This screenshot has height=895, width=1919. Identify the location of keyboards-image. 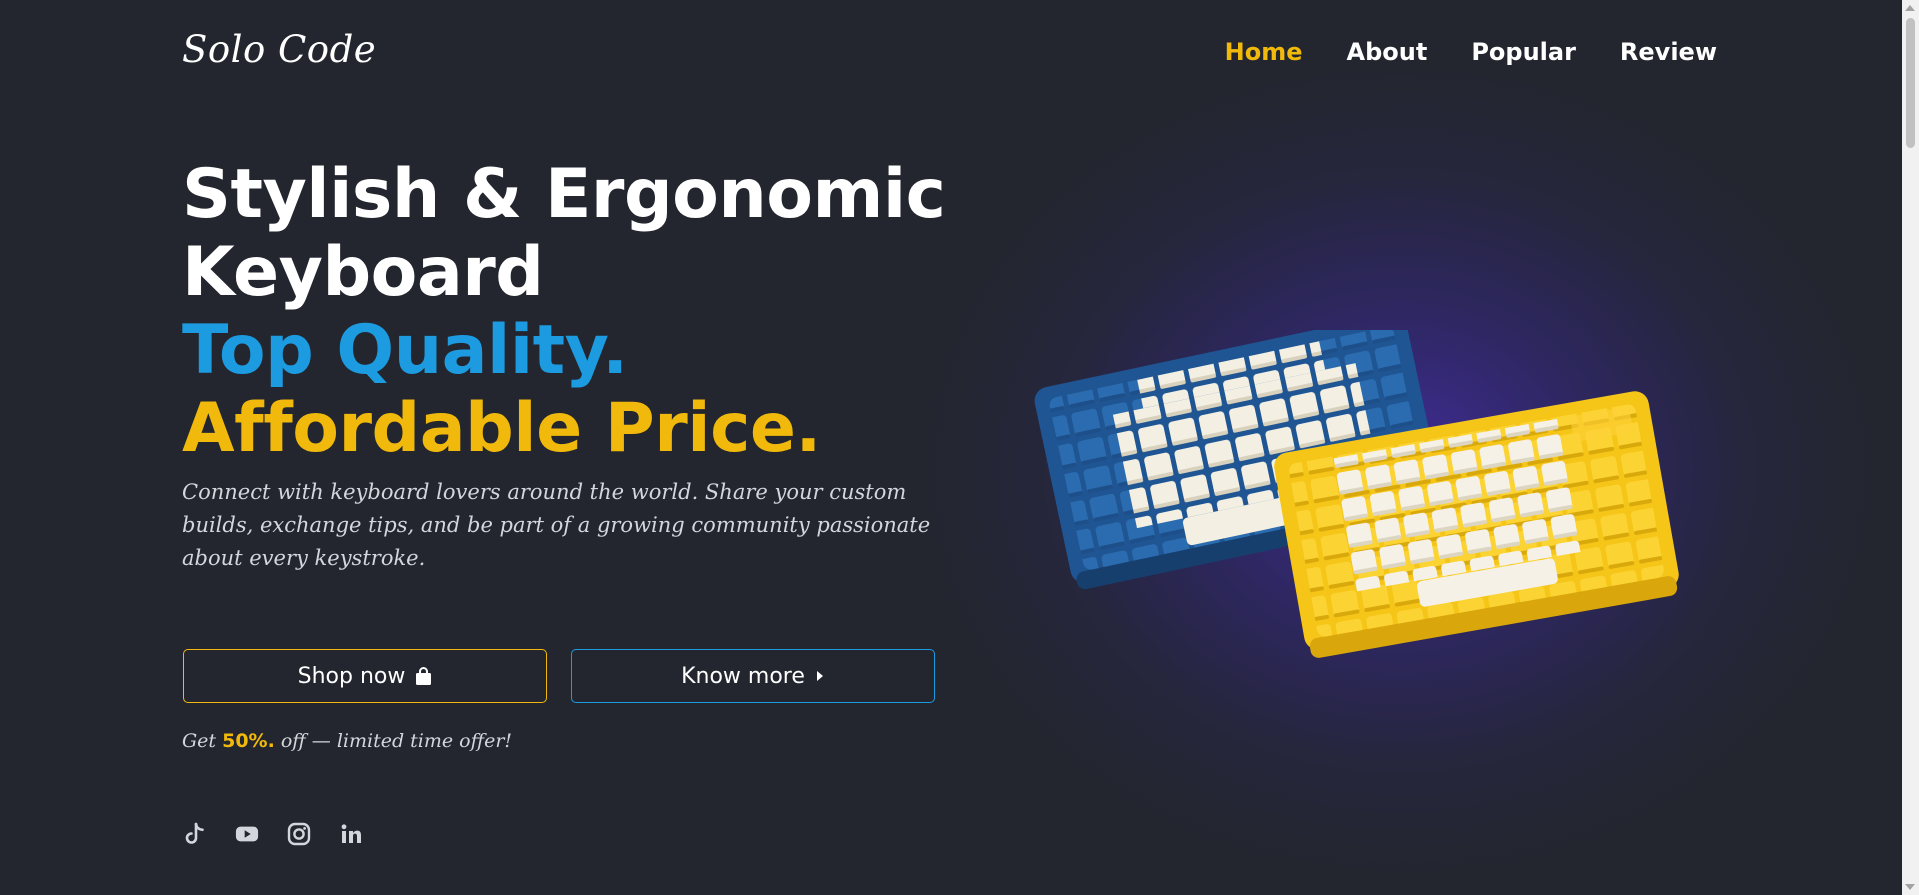
(1356, 494).